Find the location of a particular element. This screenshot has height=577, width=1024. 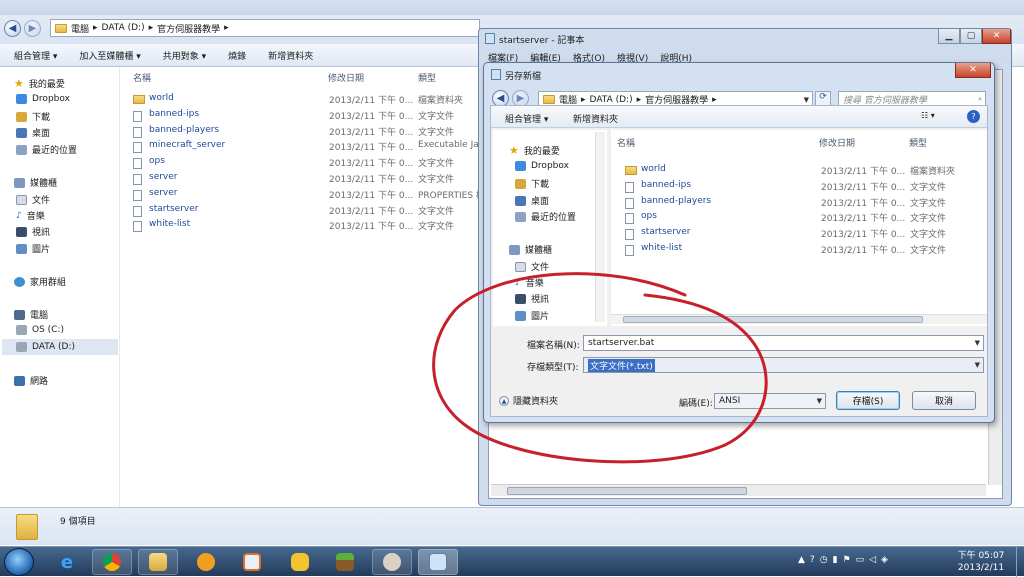

horizontal-scrollbar is located at coordinates (738, 490).